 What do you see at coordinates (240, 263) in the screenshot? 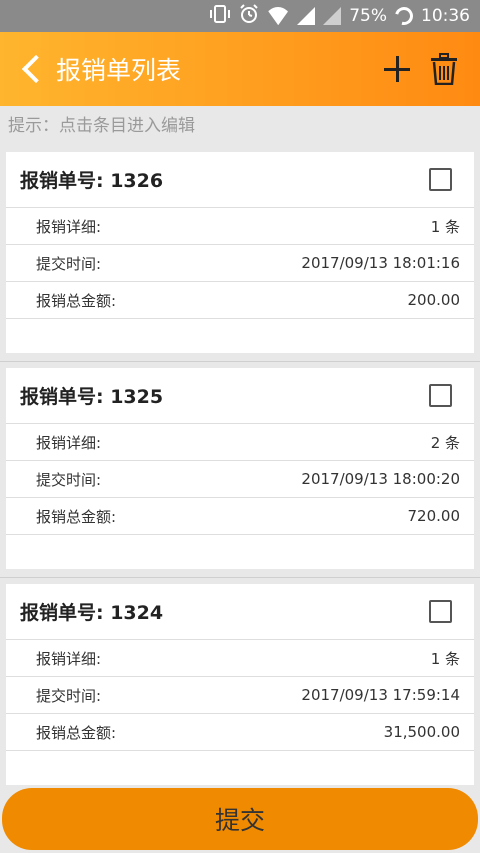
I see `card-row-time: 提交时间: 2017/09/13 18:01:16` at bounding box center [240, 263].